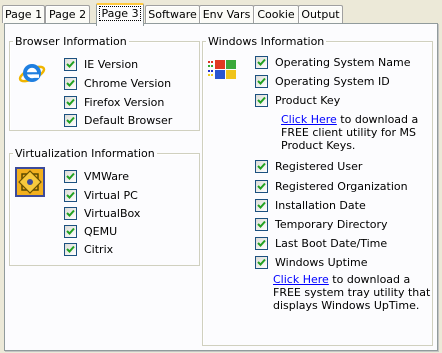 This screenshot has height=353, width=442. I want to click on note-text: displays Windows UpTime., so click(346, 305).